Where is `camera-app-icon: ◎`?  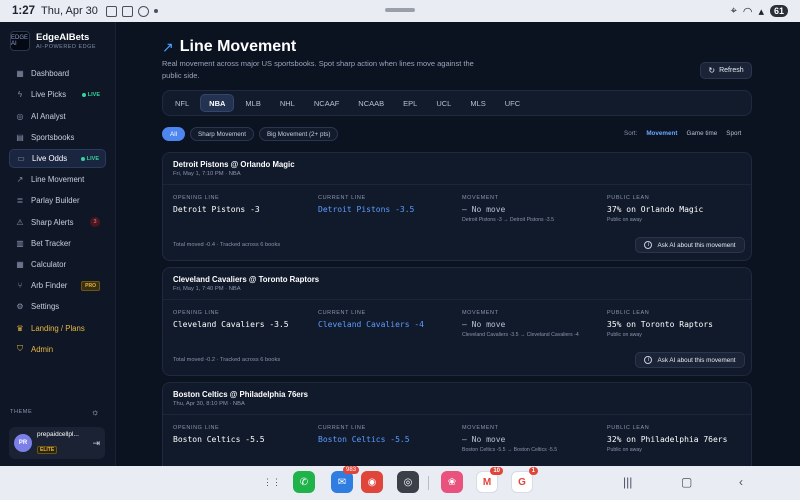
camera-app-icon: ◎ is located at coordinates (408, 482).